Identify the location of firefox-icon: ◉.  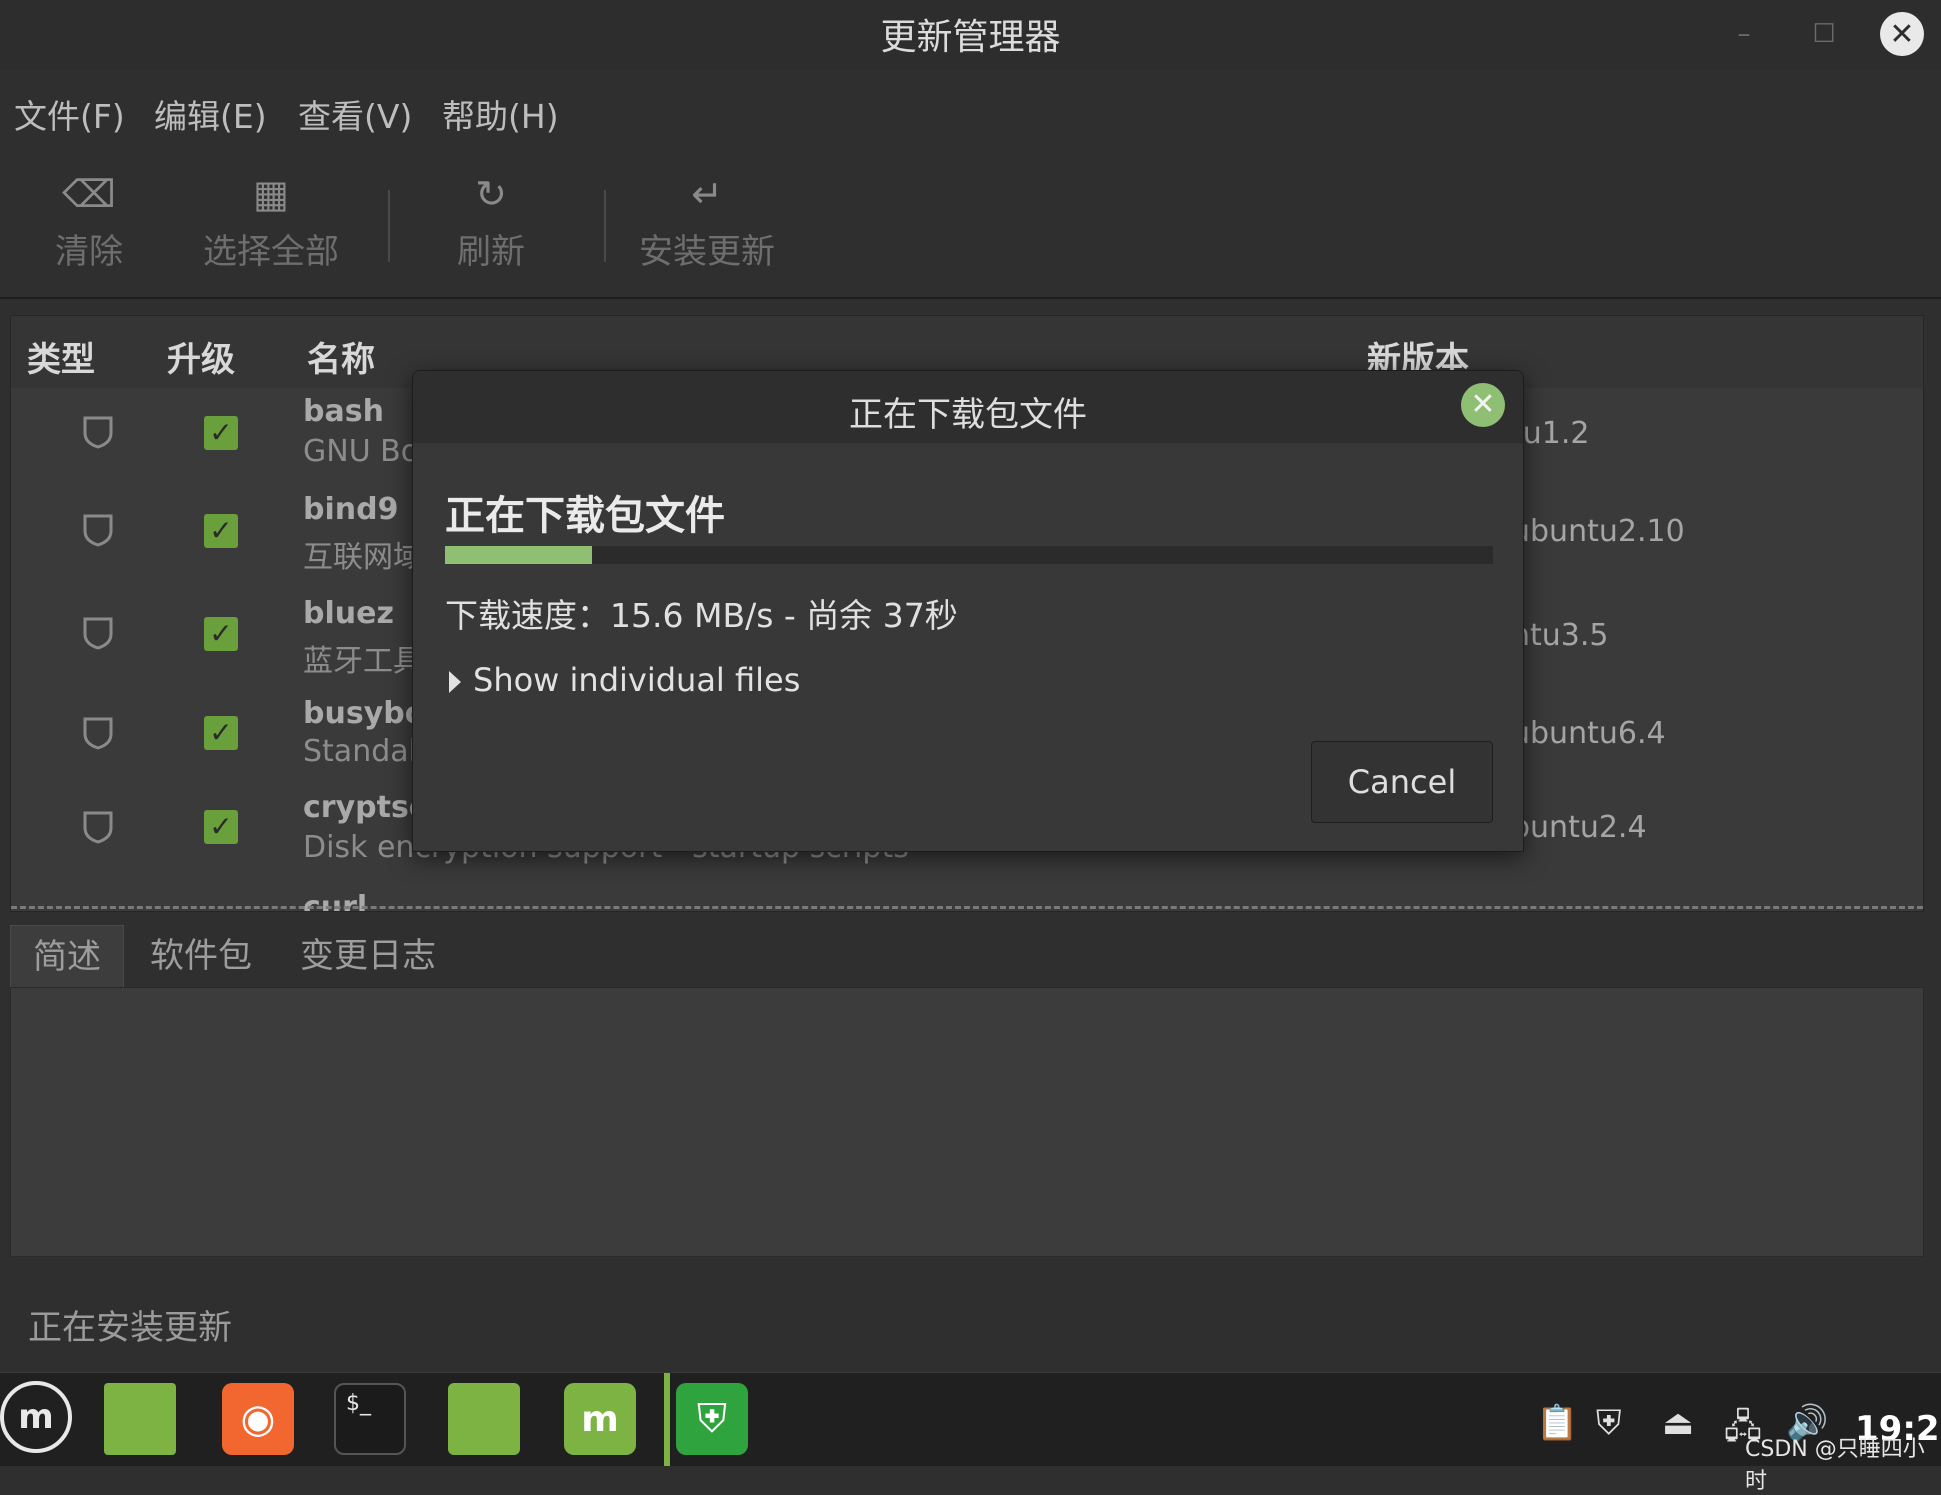
(258, 1419).